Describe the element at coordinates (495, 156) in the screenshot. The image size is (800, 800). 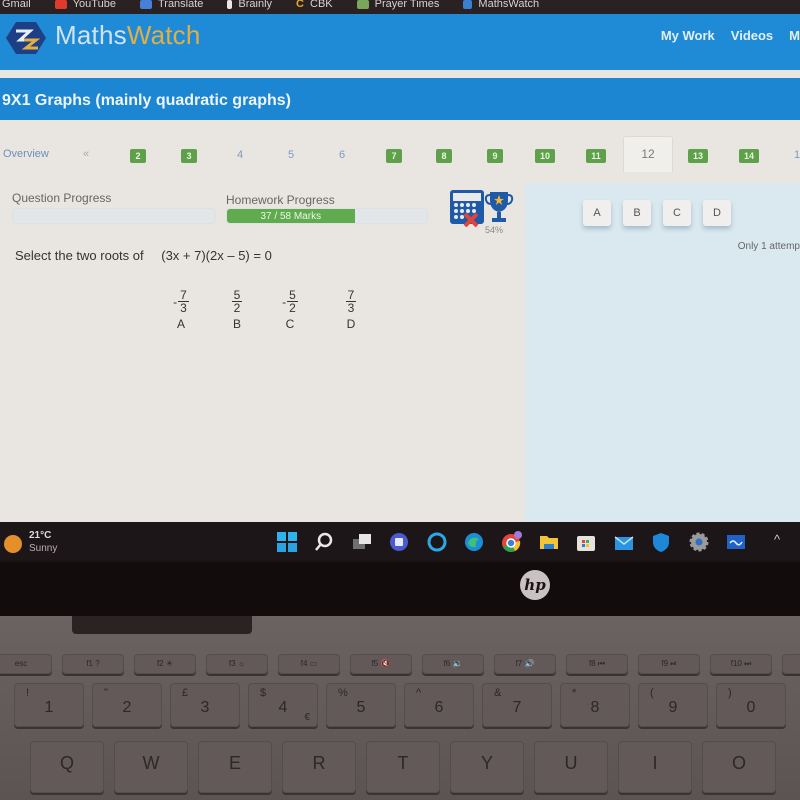
I see `question-tab-9: 9` at that location.